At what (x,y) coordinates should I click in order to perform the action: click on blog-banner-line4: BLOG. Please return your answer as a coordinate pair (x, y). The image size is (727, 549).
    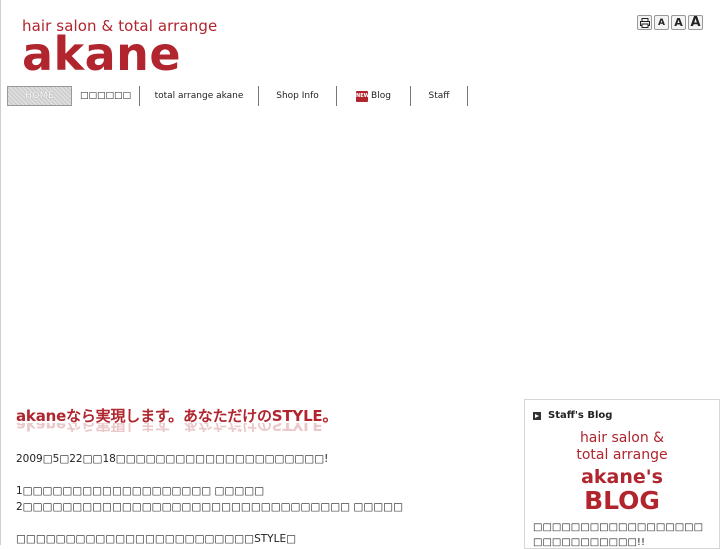
    Looking at the image, I should click on (622, 500).